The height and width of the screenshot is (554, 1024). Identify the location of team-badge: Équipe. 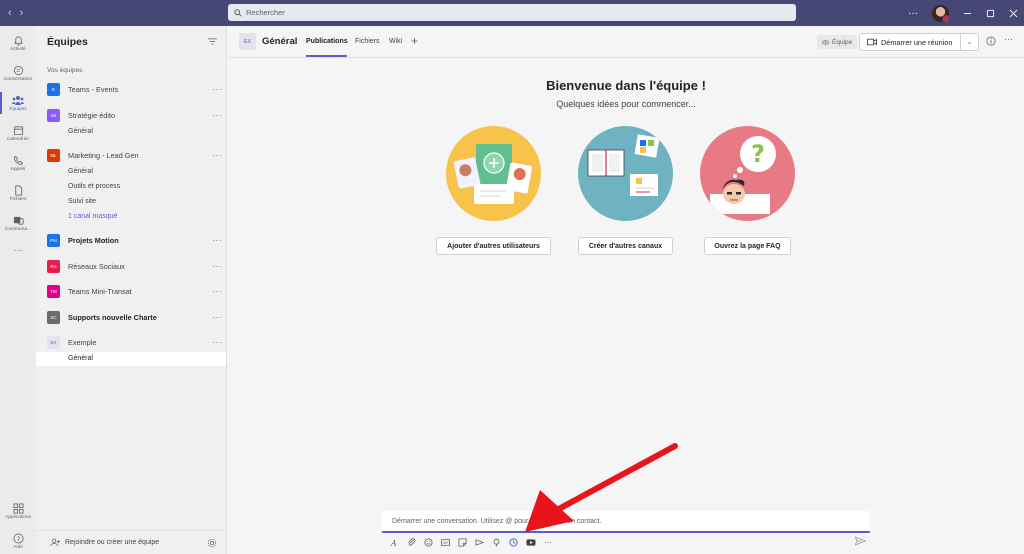
(837, 42).